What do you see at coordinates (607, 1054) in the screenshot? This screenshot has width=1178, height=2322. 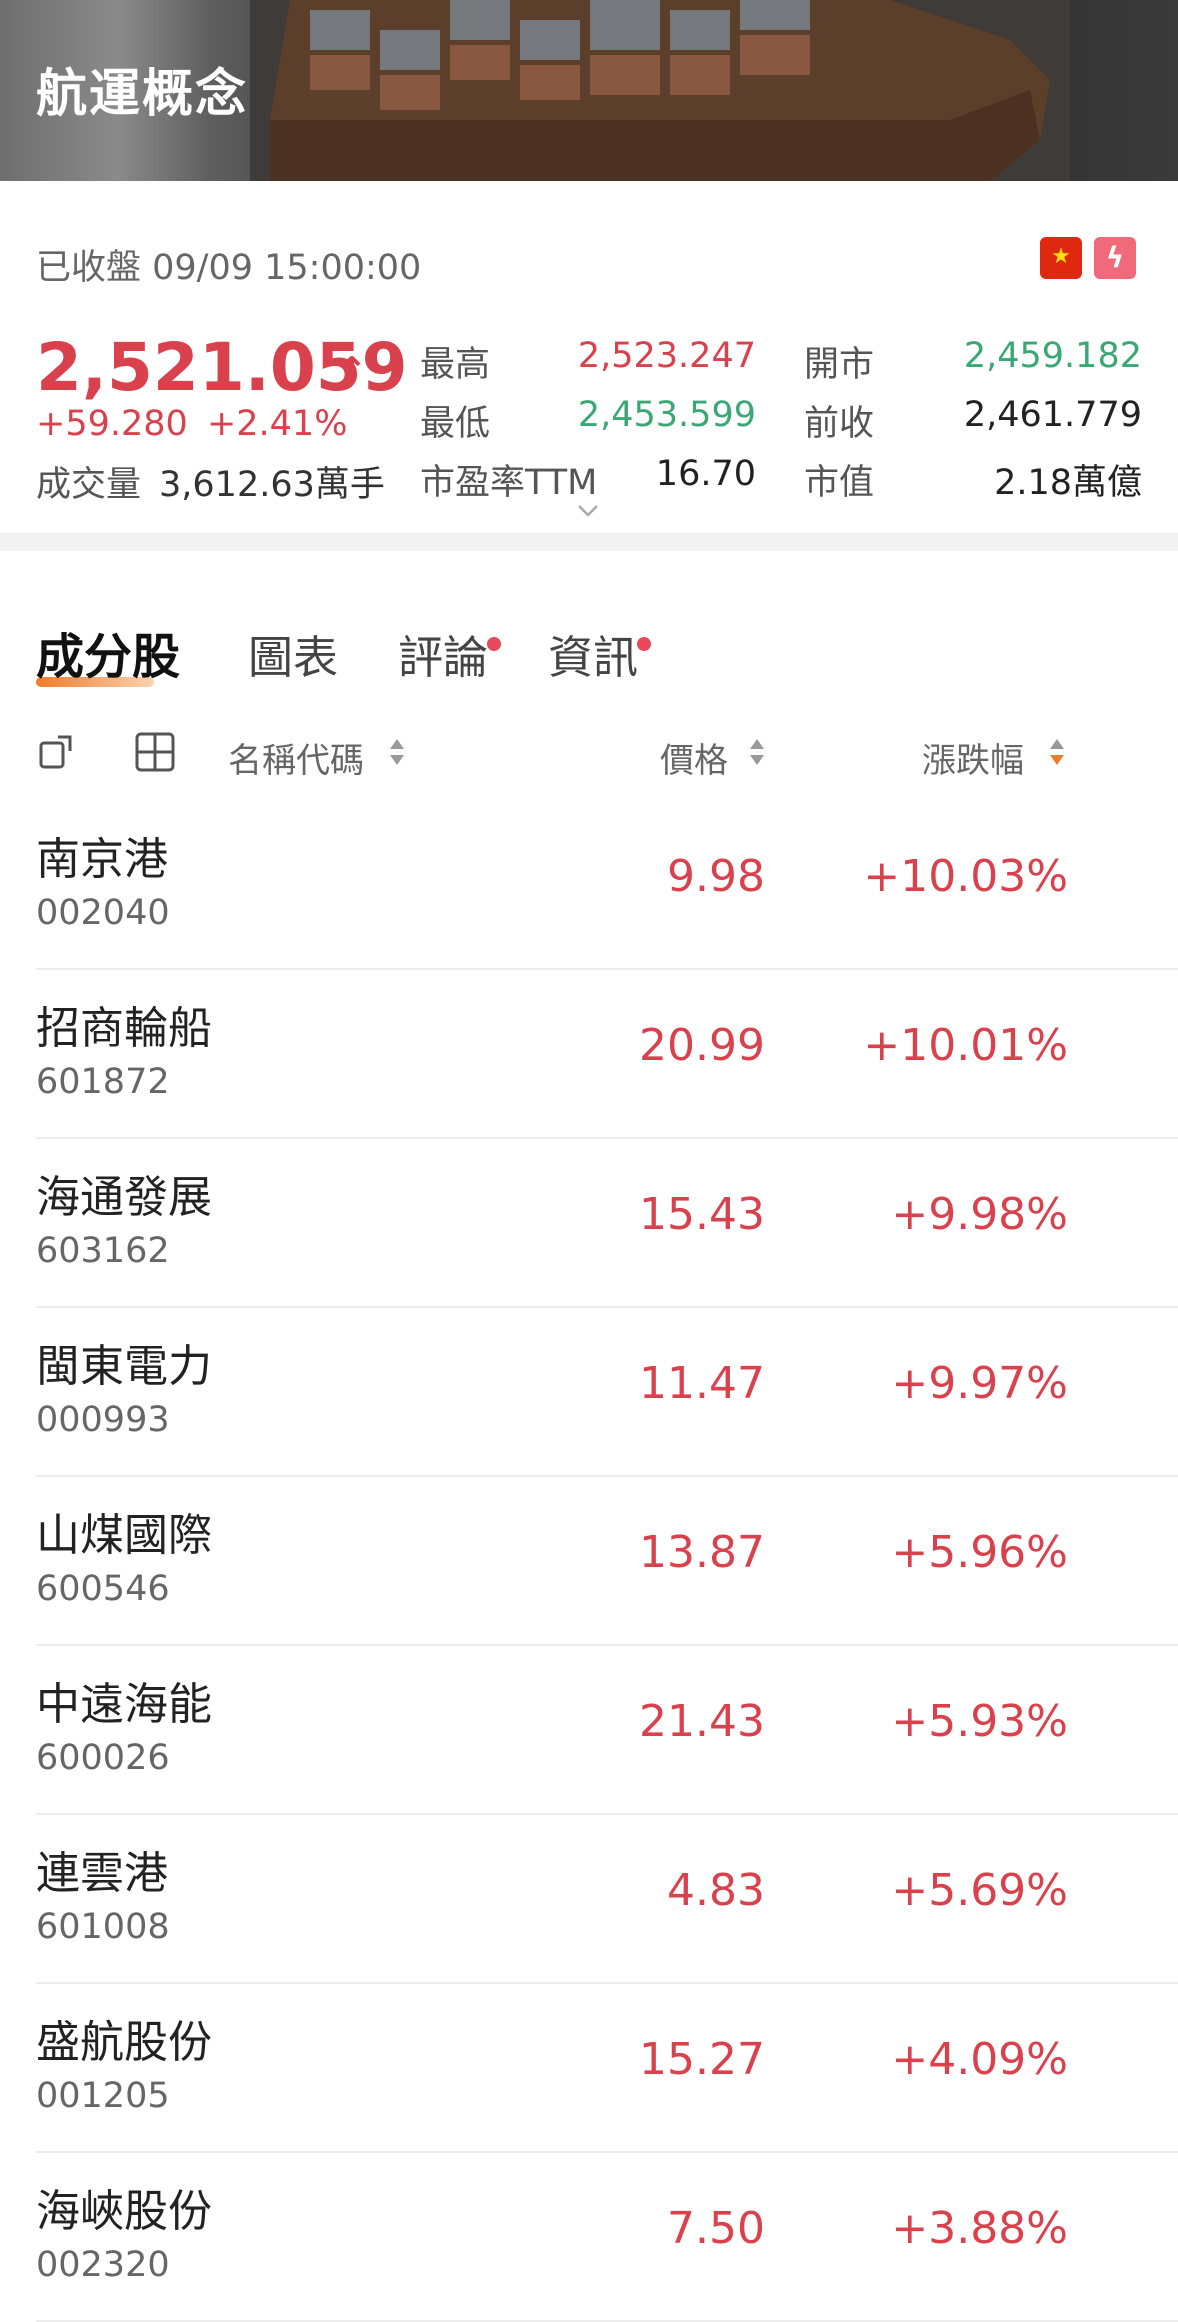 I see `table-row: 招商輪船 601872 20.99 +10.01%` at bounding box center [607, 1054].